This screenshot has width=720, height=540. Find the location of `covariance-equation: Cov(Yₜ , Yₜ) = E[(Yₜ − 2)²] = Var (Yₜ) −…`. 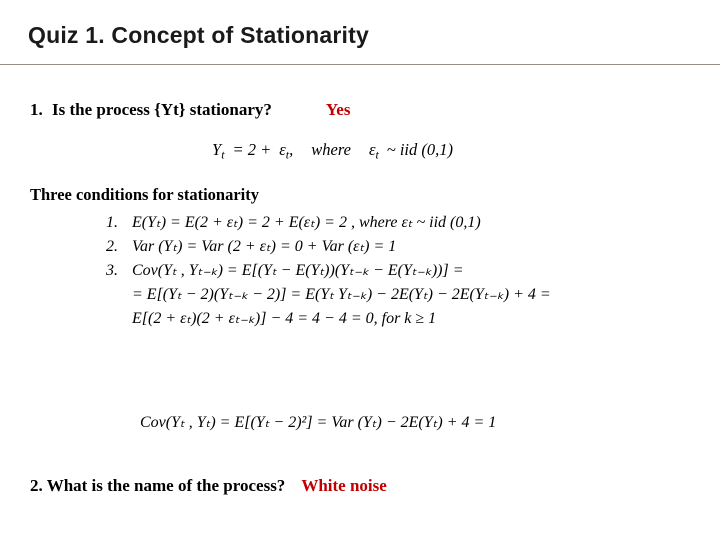

covariance-equation: Cov(Yₜ , Yₜ) = E[(Yₜ − 2)²] = Var (Yₜ) −… is located at coordinates (318, 422).